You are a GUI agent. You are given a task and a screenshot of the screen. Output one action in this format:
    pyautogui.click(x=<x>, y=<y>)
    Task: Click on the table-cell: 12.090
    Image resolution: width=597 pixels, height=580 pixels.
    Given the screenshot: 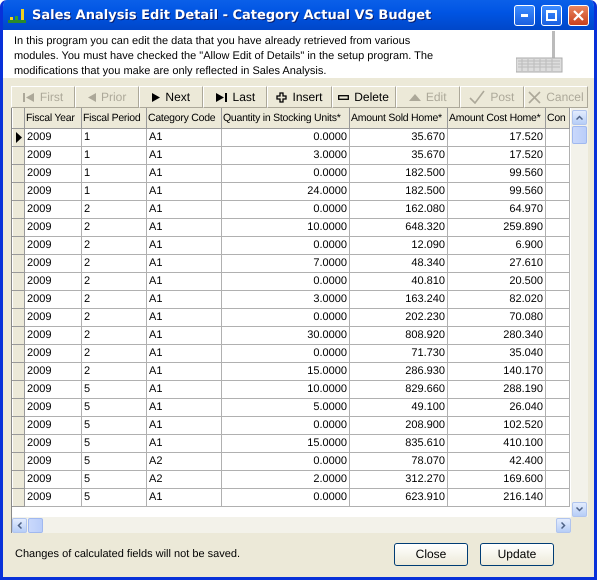 What is the action you would take?
    pyautogui.click(x=399, y=245)
    